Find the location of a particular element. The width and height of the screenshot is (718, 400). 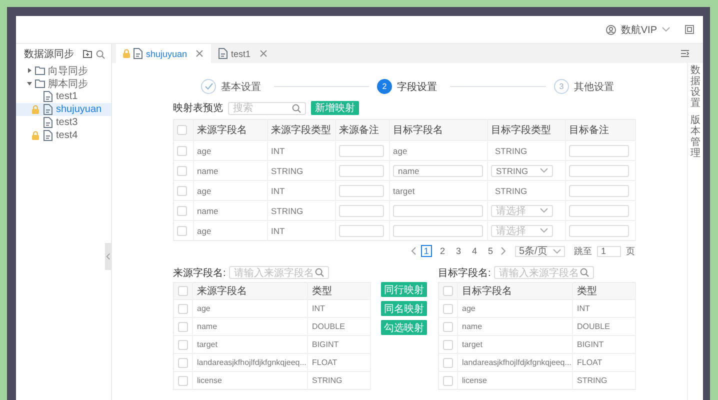

select-field: STRING is located at coordinates (522, 170).